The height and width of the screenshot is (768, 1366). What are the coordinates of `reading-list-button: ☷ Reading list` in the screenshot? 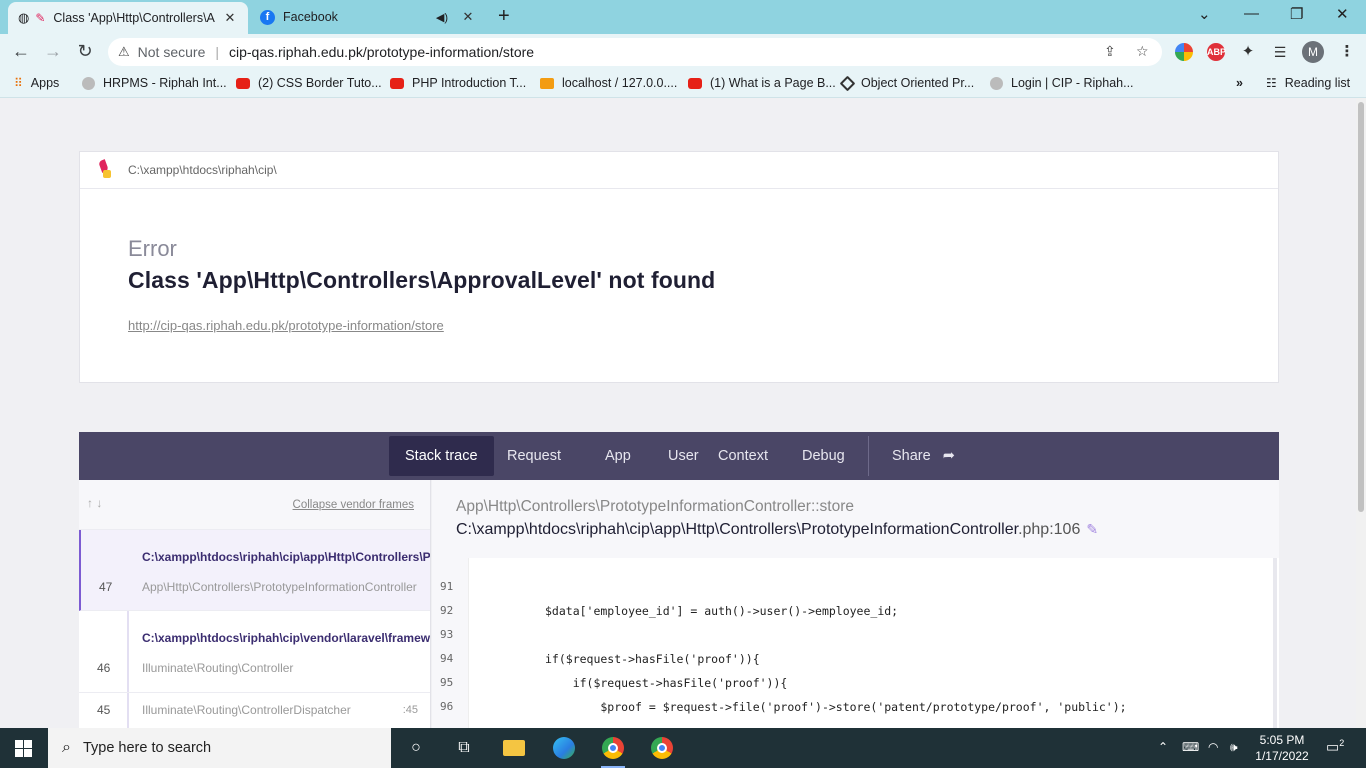 It's located at (1308, 83).